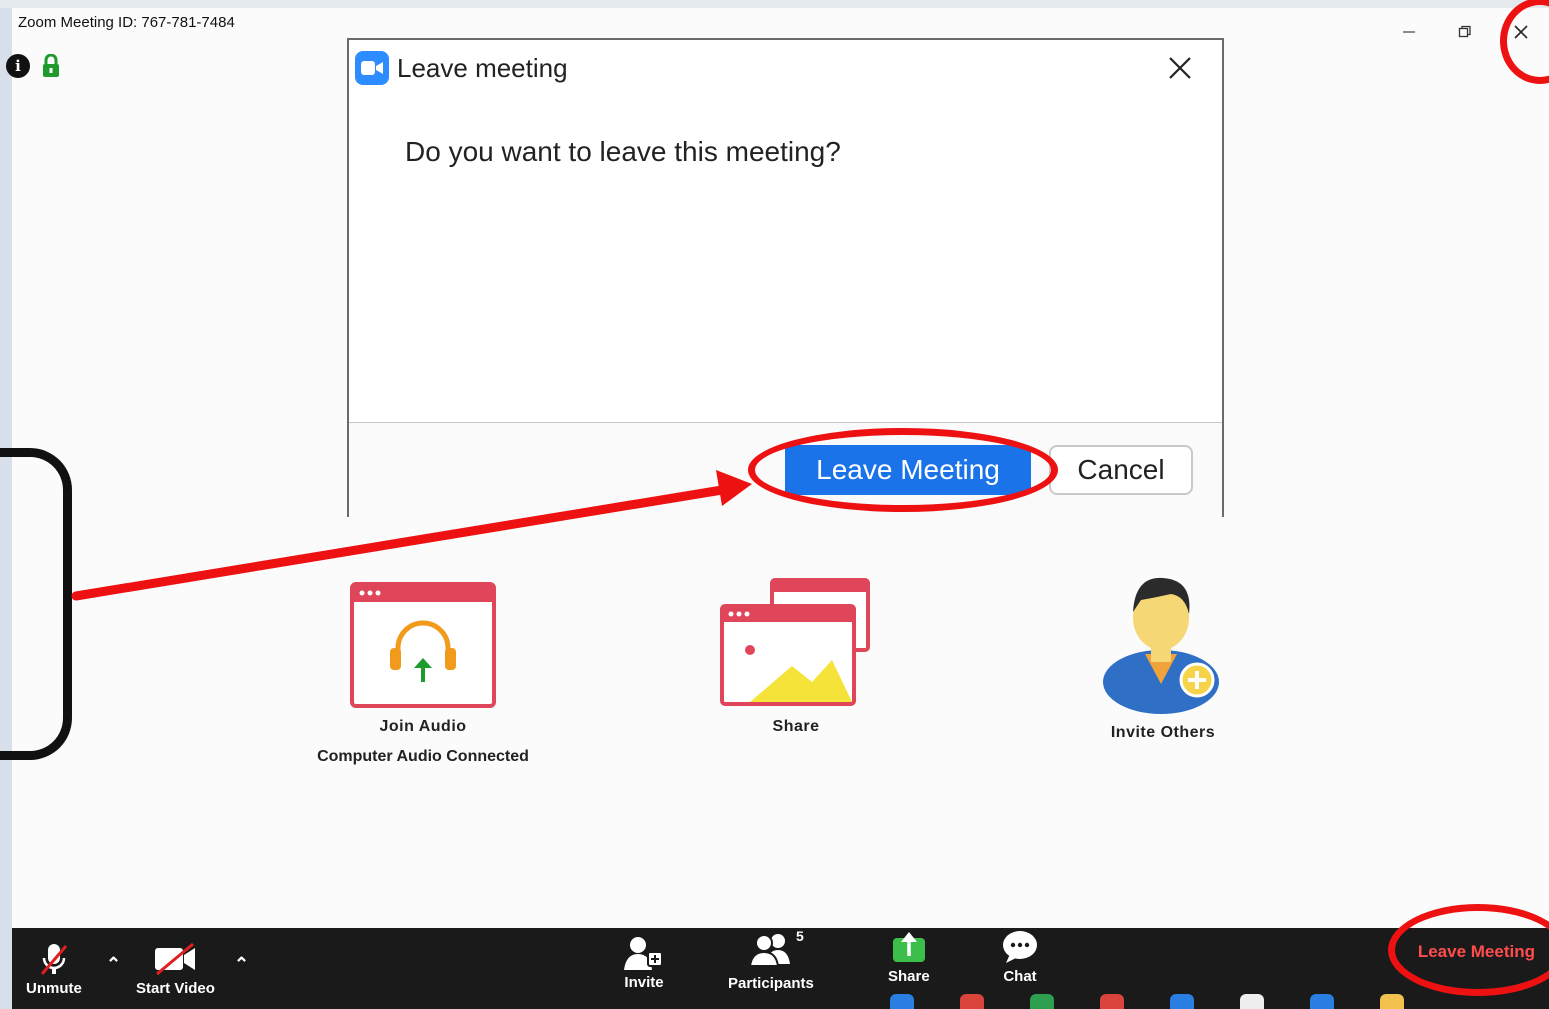 The height and width of the screenshot is (1009, 1549). I want to click on share-screen-arrow-icon, so click(908, 947).